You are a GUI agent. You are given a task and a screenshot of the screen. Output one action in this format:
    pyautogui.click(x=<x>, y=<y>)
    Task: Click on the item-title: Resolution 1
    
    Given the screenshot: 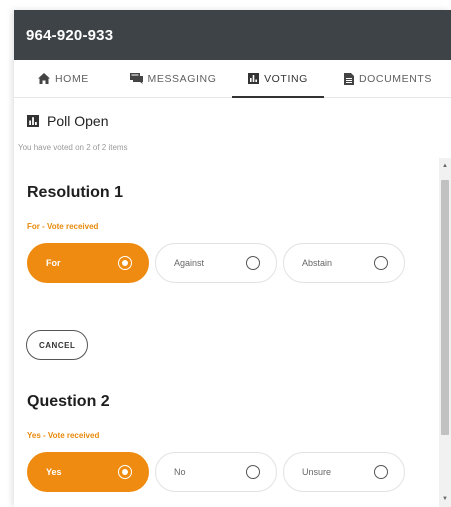 What is the action you would take?
    pyautogui.click(x=75, y=192)
    